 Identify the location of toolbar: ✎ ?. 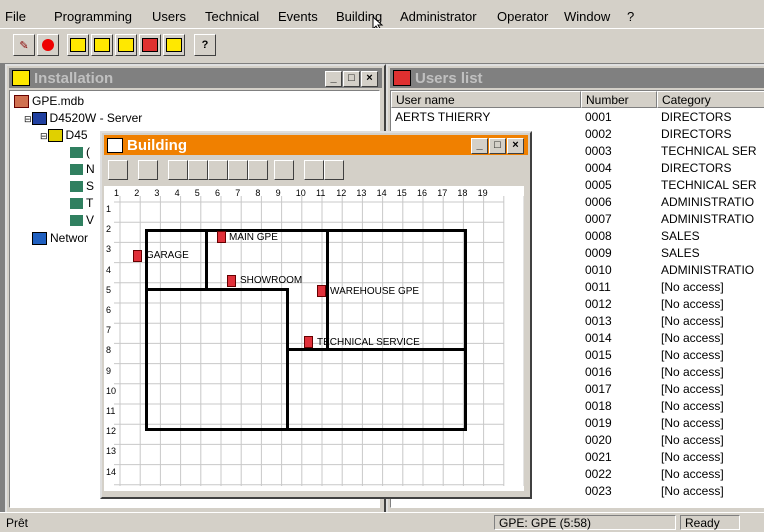
(382, 45).